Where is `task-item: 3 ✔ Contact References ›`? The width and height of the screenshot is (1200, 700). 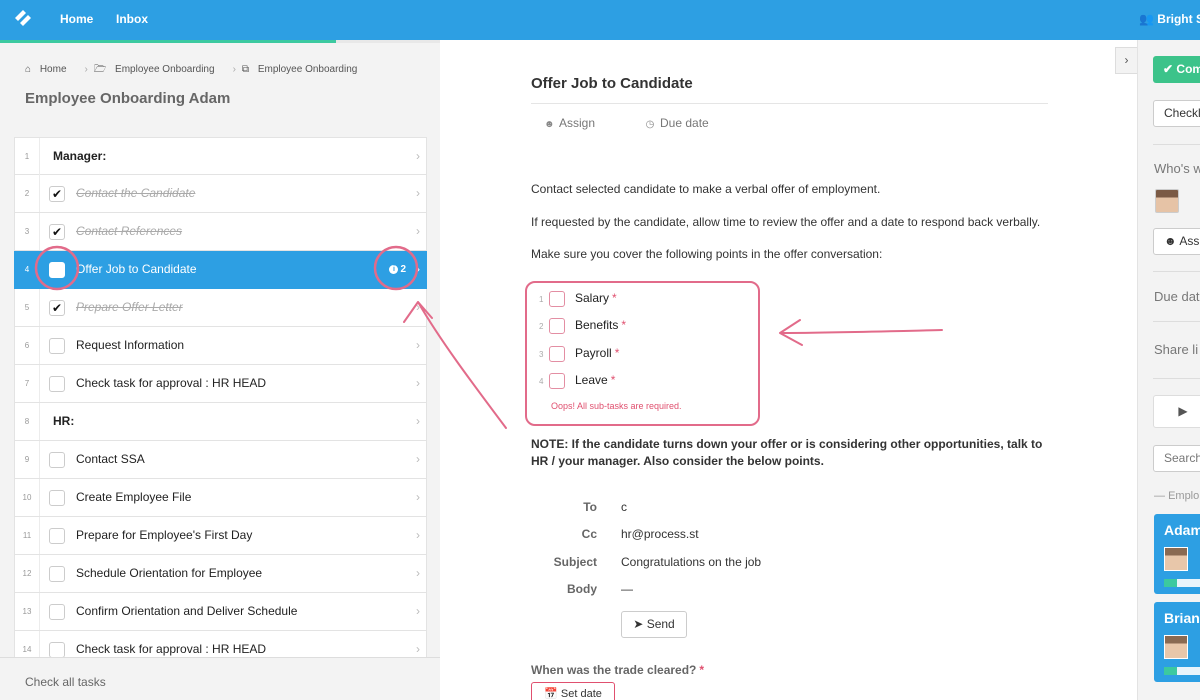 task-item: 3 ✔ Contact References › is located at coordinates (220, 232).